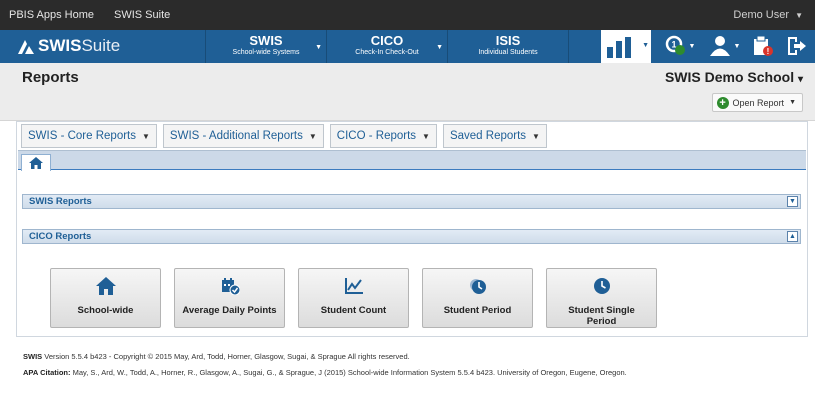  I want to click on tab-label: Saved Reports, so click(488, 136).